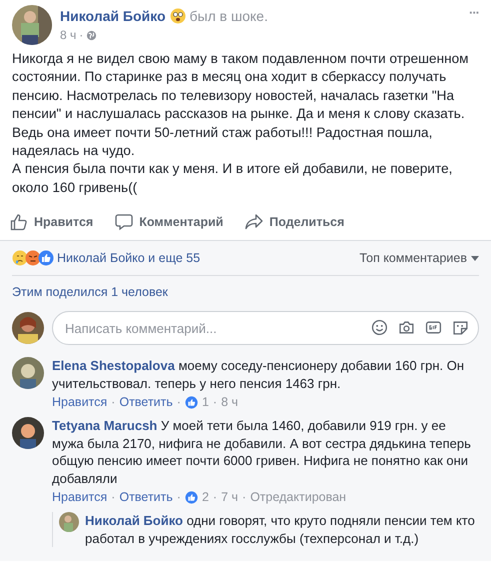 Image resolution: width=491 pixels, height=572 pixels. What do you see at coordinates (254, 222) in the screenshot?
I see `share-arrow-icon` at bounding box center [254, 222].